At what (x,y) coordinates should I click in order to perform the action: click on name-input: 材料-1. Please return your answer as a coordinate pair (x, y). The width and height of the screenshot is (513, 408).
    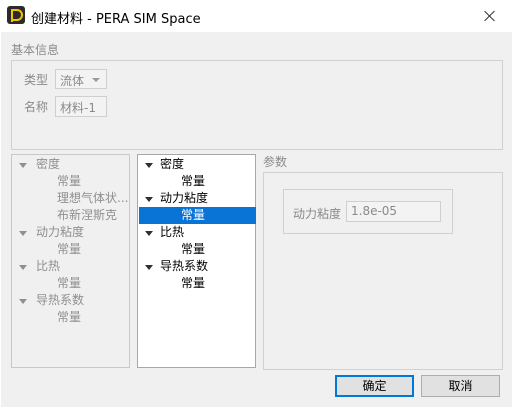
    Looking at the image, I should click on (81, 106).